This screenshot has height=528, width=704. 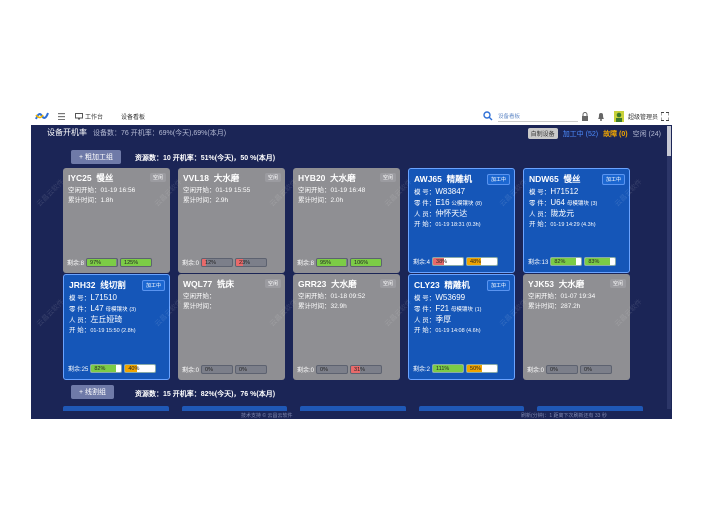 What do you see at coordinates (643, 116) in the screenshot?
I see `user-name: 超级管理员` at bounding box center [643, 116].